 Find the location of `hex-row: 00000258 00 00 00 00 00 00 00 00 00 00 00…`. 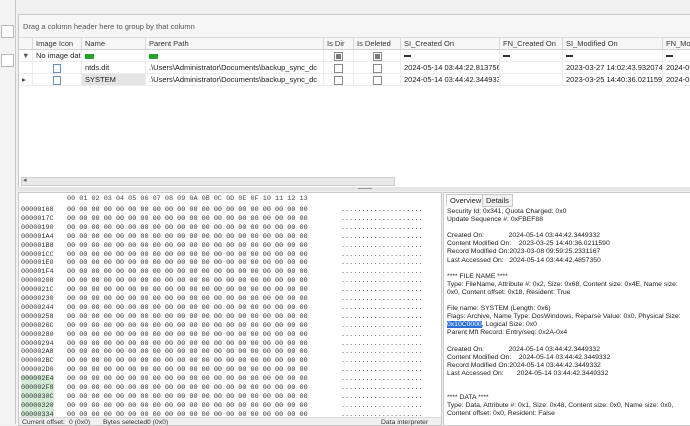

hex-row: 00000258 00 00 00 00 00 00 00 00 00 00 00… is located at coordinates (230, 317).